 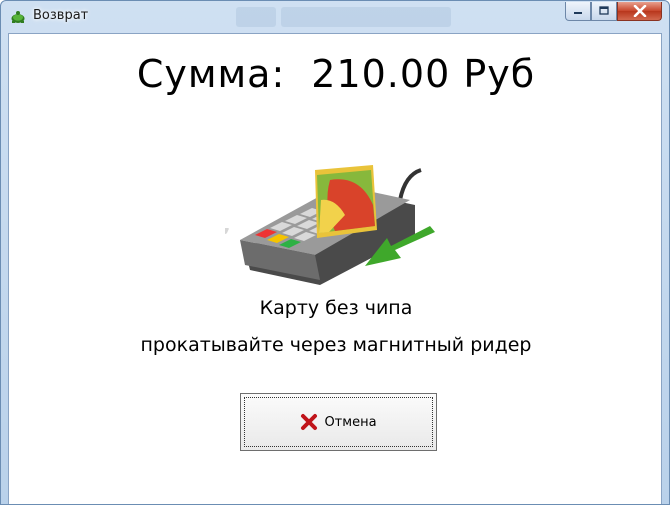 I want to click on minimize-icon, so click(x=578, y=13).